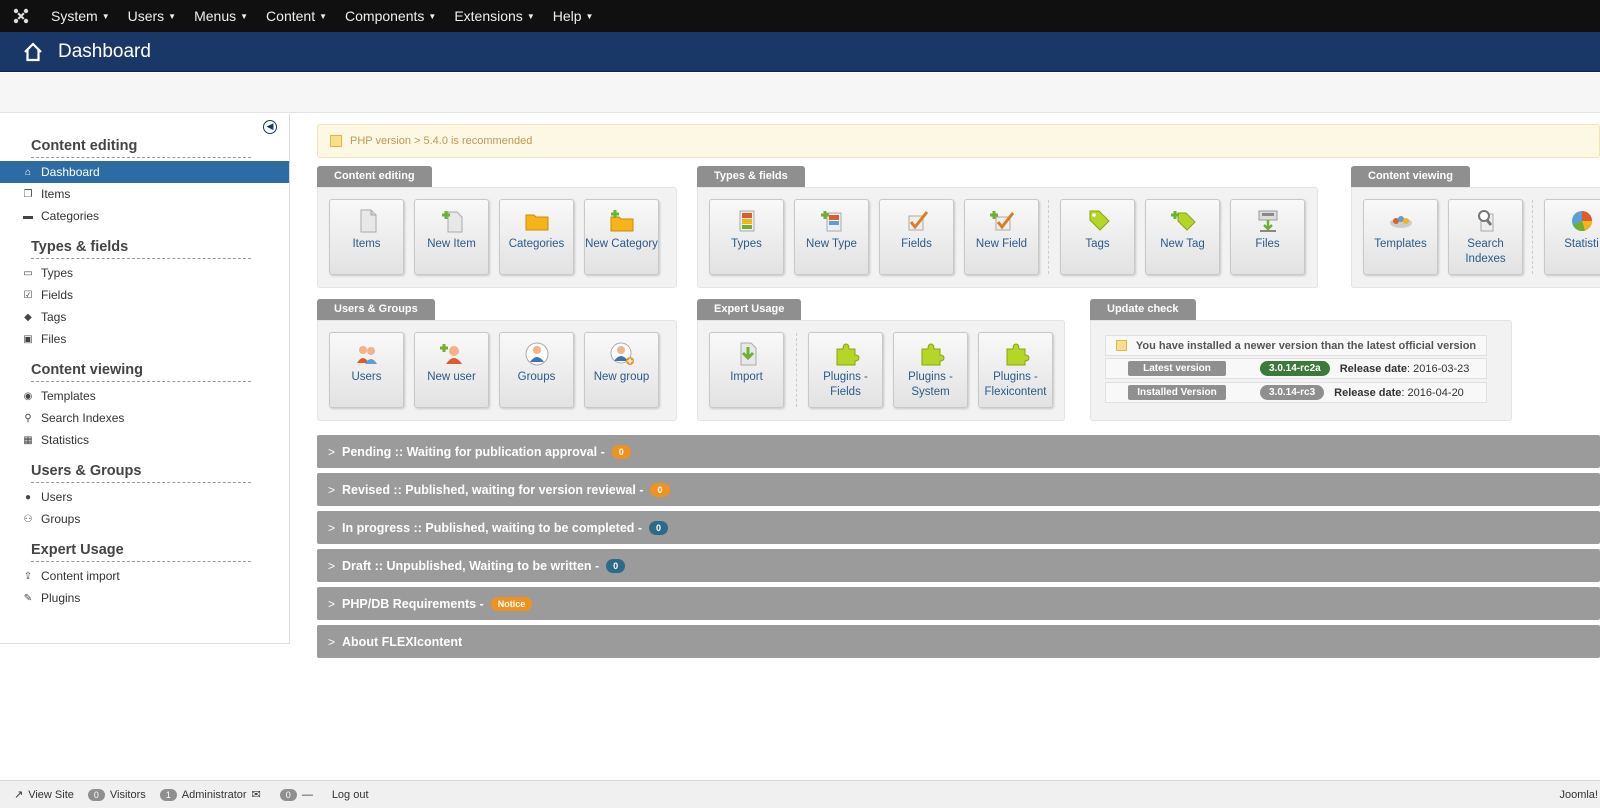 The width and height of the screenshot is (1600, 808). I want to click on pie-chart-icon, so click(1581, 221).